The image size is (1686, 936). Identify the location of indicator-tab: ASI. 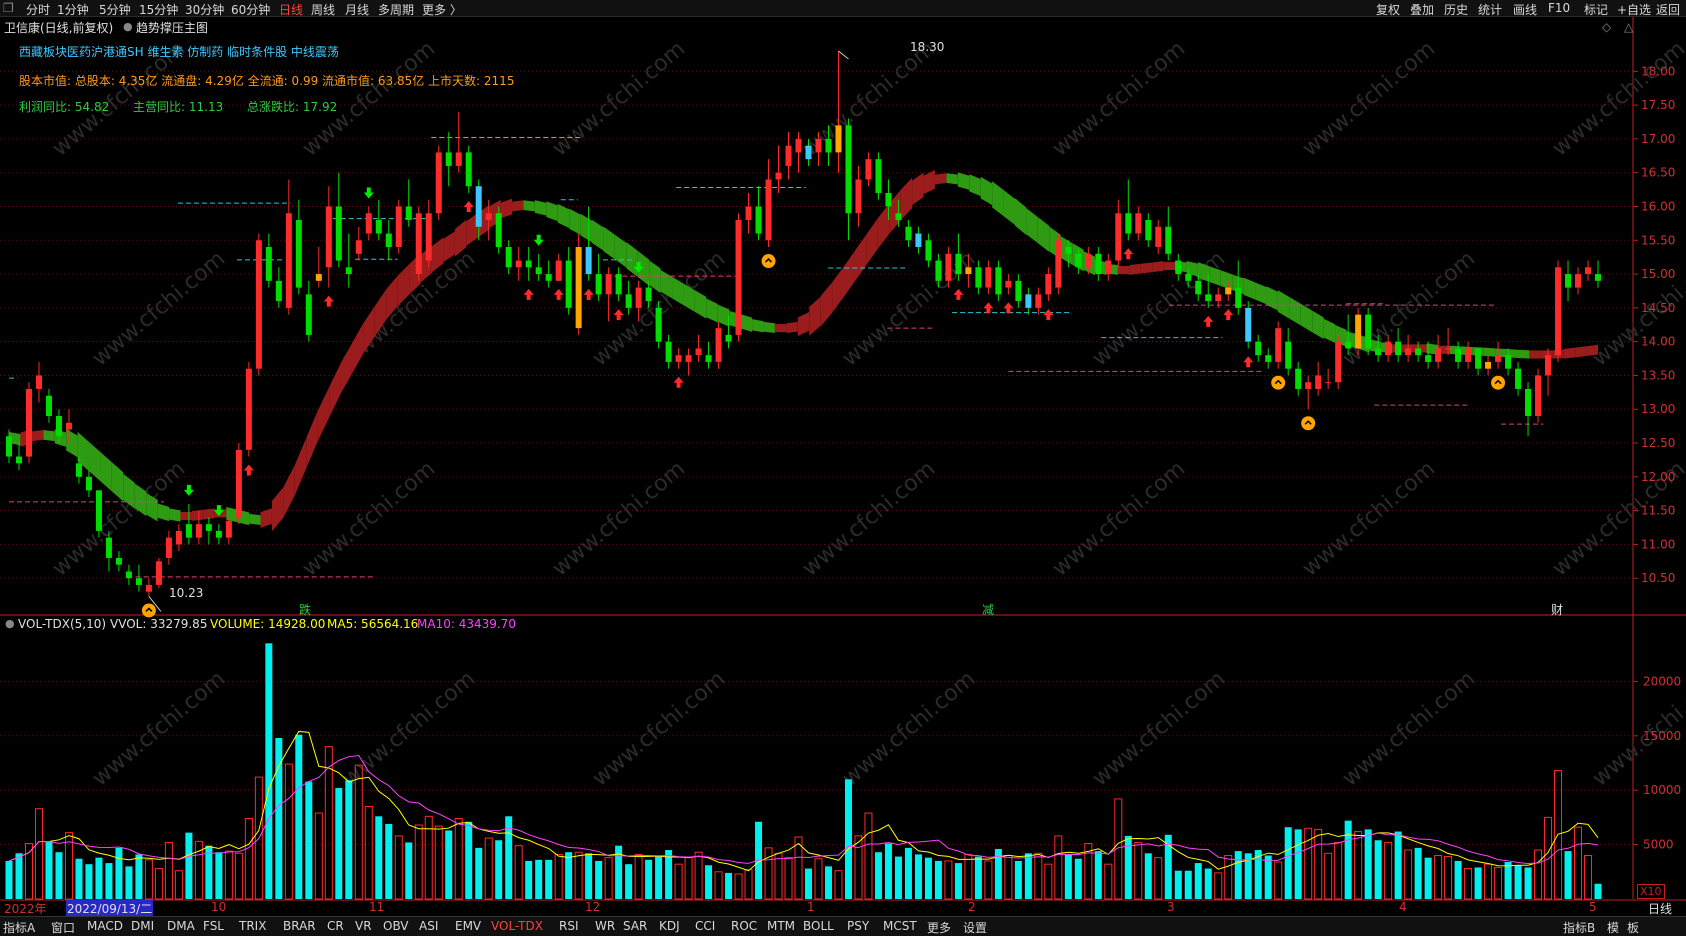
(428, 926).